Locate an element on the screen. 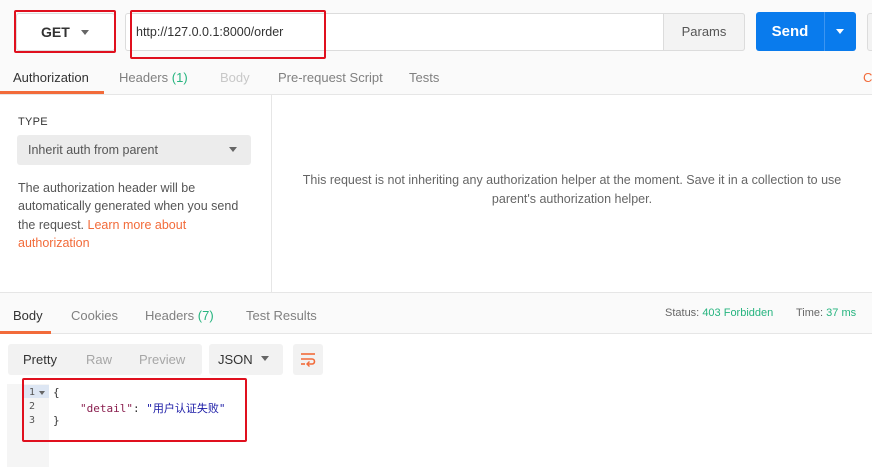  status-label: Status: is located at coordinates (682, 313).